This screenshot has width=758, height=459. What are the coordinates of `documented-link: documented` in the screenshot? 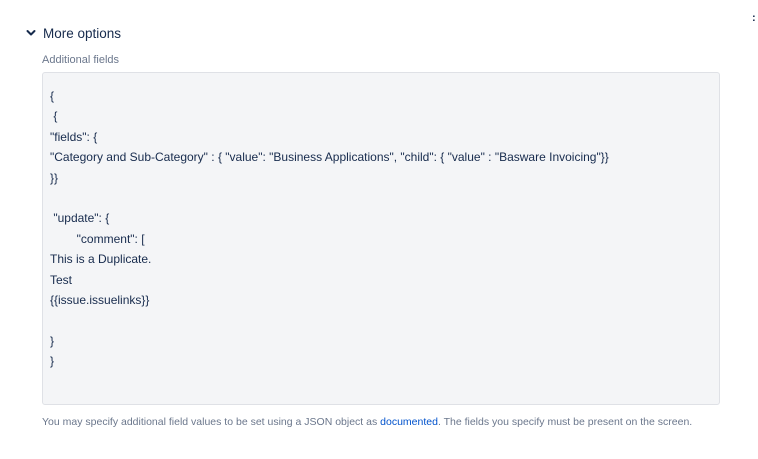 It's located at (409, 422).